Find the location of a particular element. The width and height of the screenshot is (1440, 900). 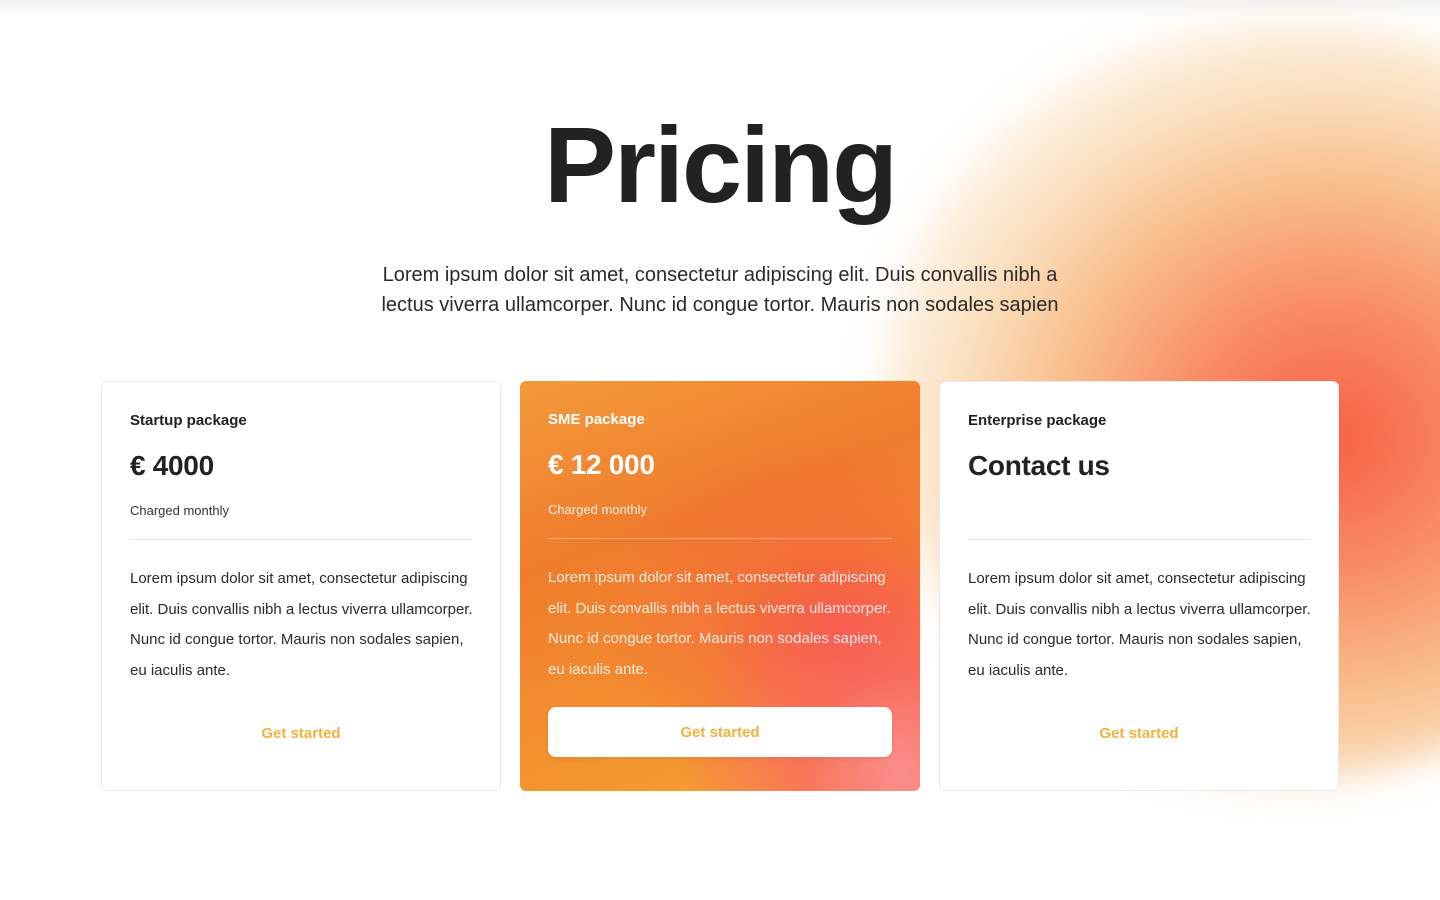

package-name: SME package is located at coordinates (596, 419).